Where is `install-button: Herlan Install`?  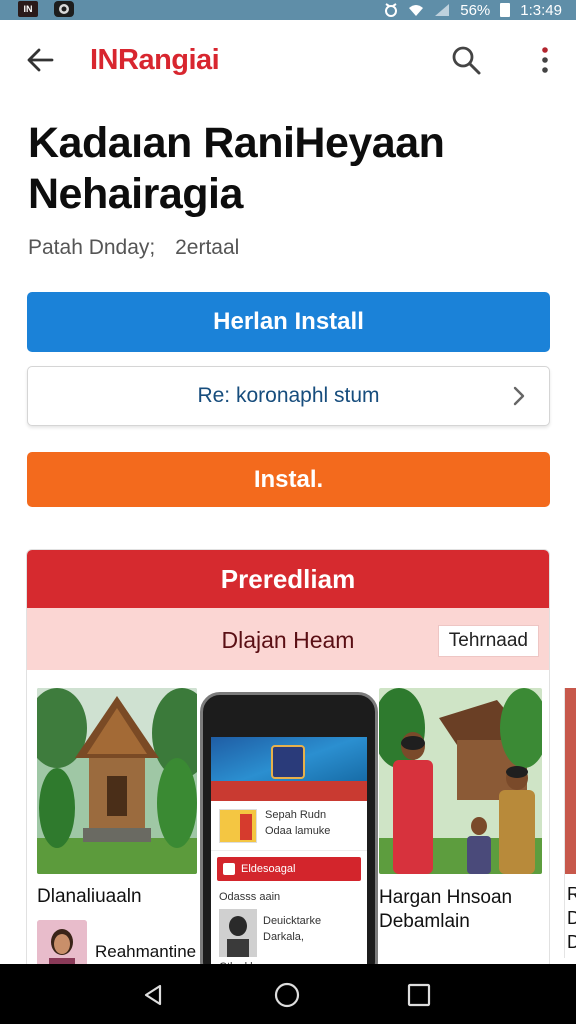 install-button: Herlan Install is located at coordinates (288, 322).